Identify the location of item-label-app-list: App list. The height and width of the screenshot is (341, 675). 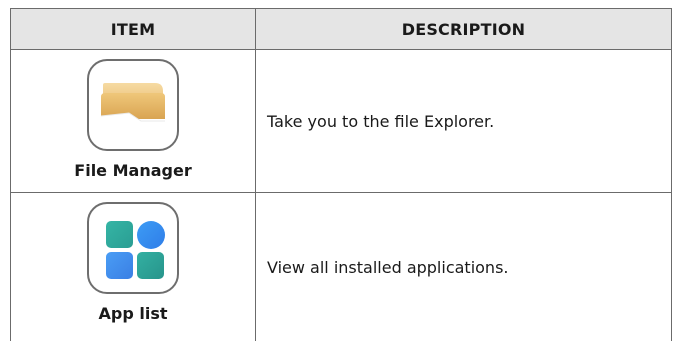
(133, 313).